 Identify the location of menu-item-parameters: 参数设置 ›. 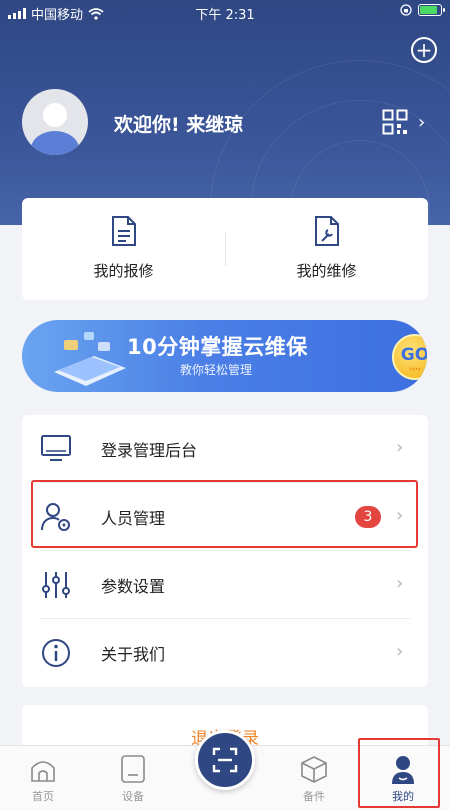
(225, 585).